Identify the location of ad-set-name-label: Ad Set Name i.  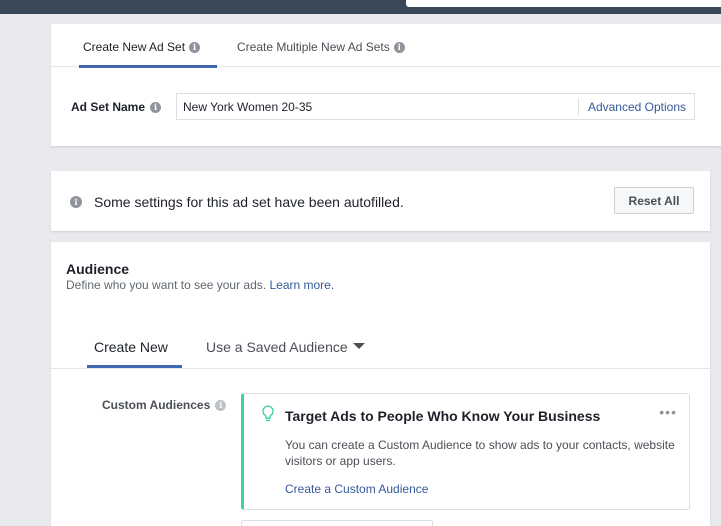
(116, 107).